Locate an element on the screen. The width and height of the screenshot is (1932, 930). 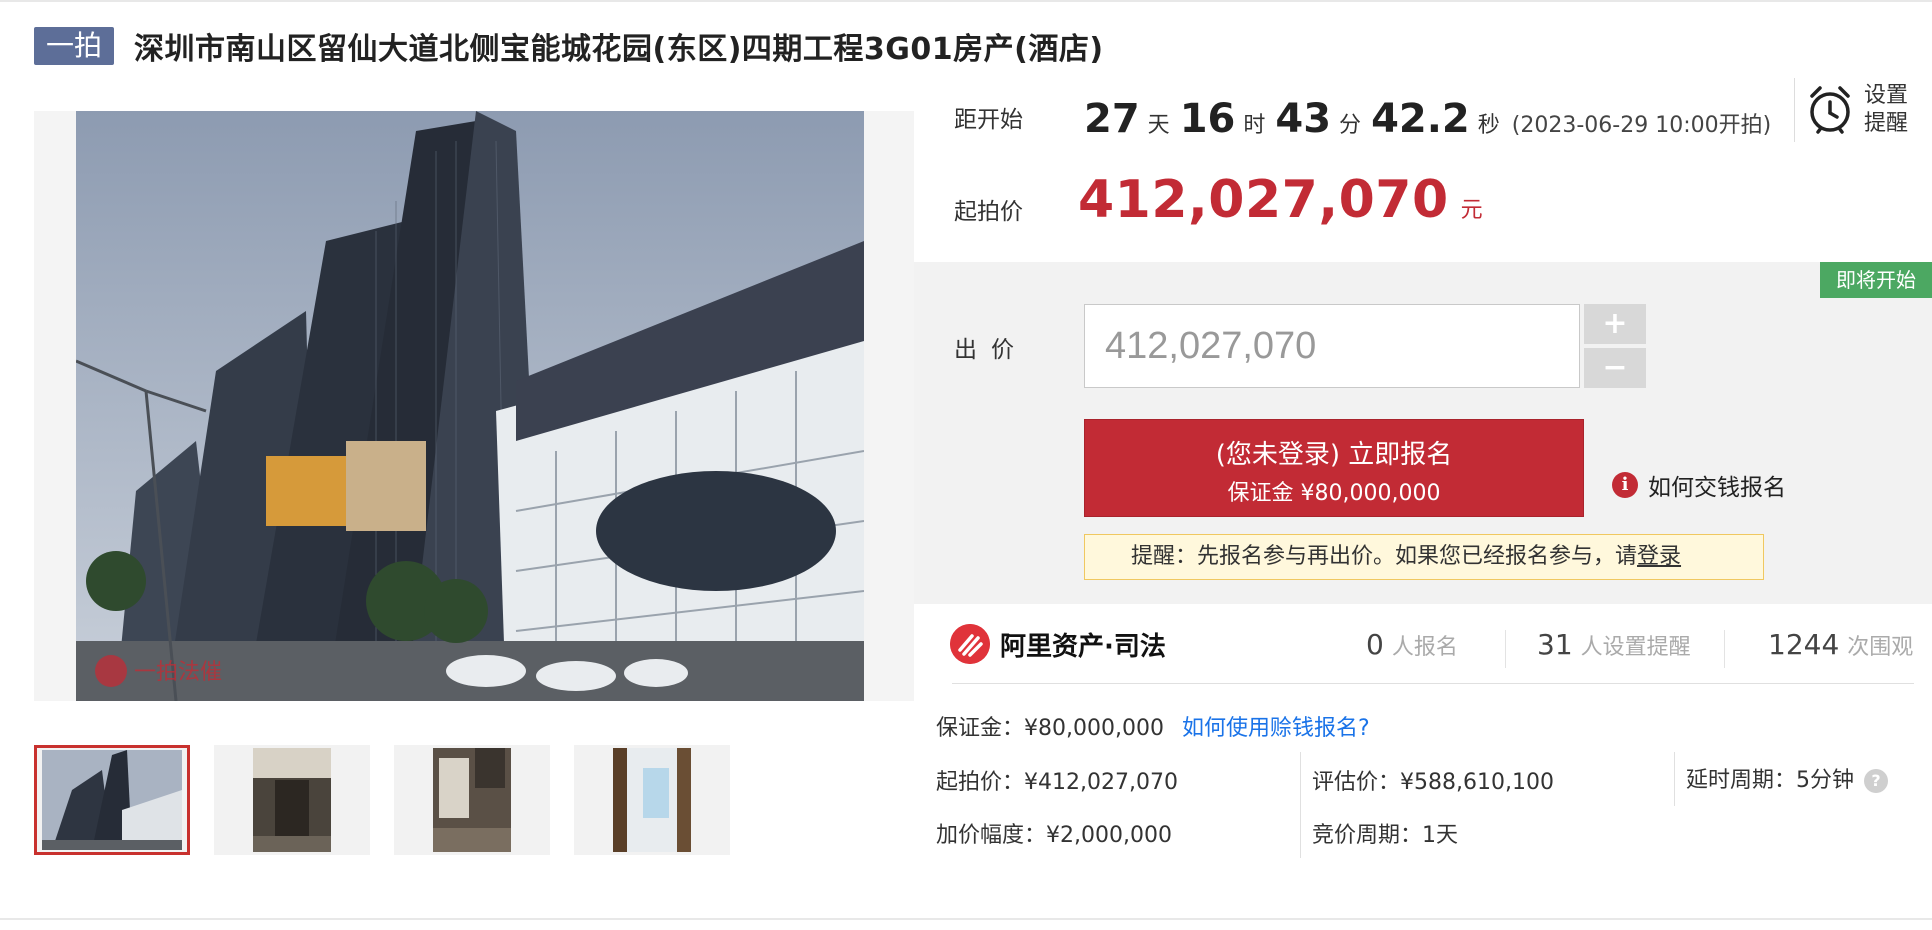
stat-value: 31 is located at coordinates (1555, 644).